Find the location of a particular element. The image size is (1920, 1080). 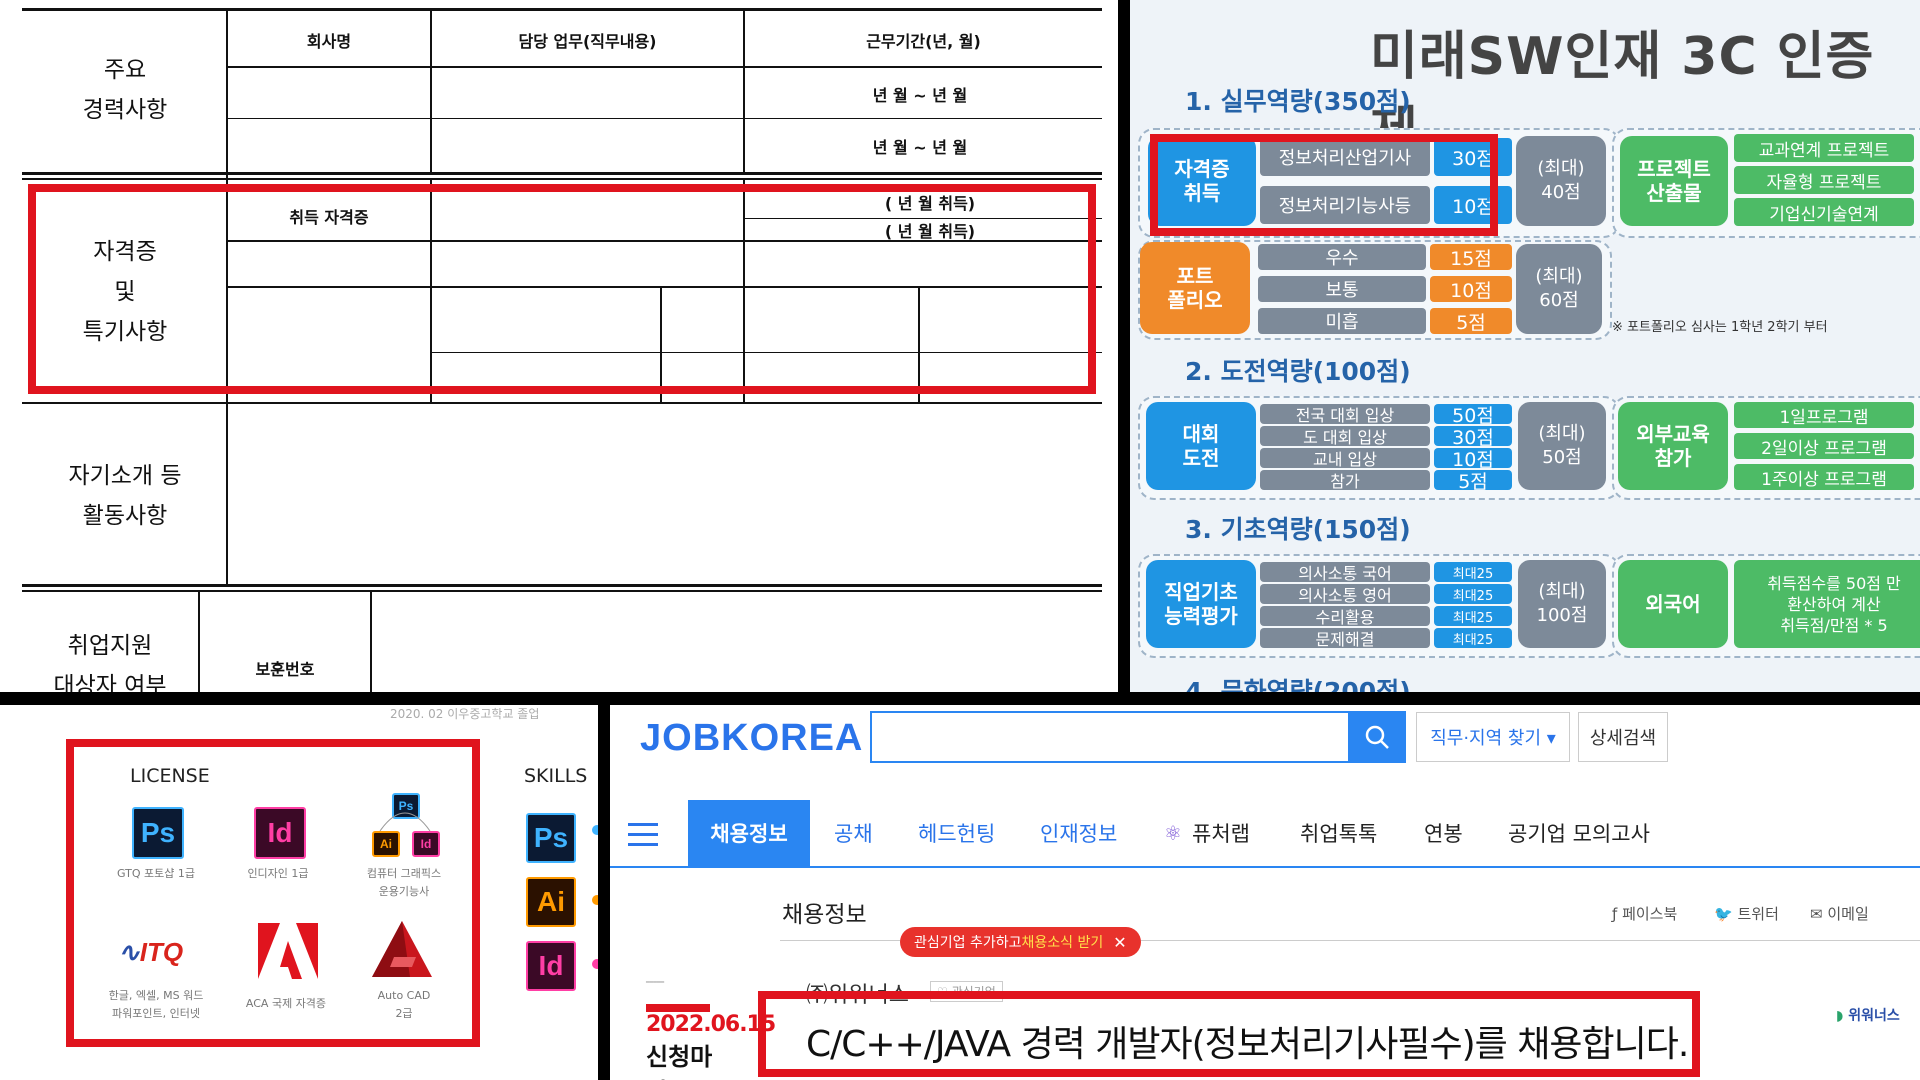

employ-label-line2: 대상자 여부 is located at coordinates (110, 682).